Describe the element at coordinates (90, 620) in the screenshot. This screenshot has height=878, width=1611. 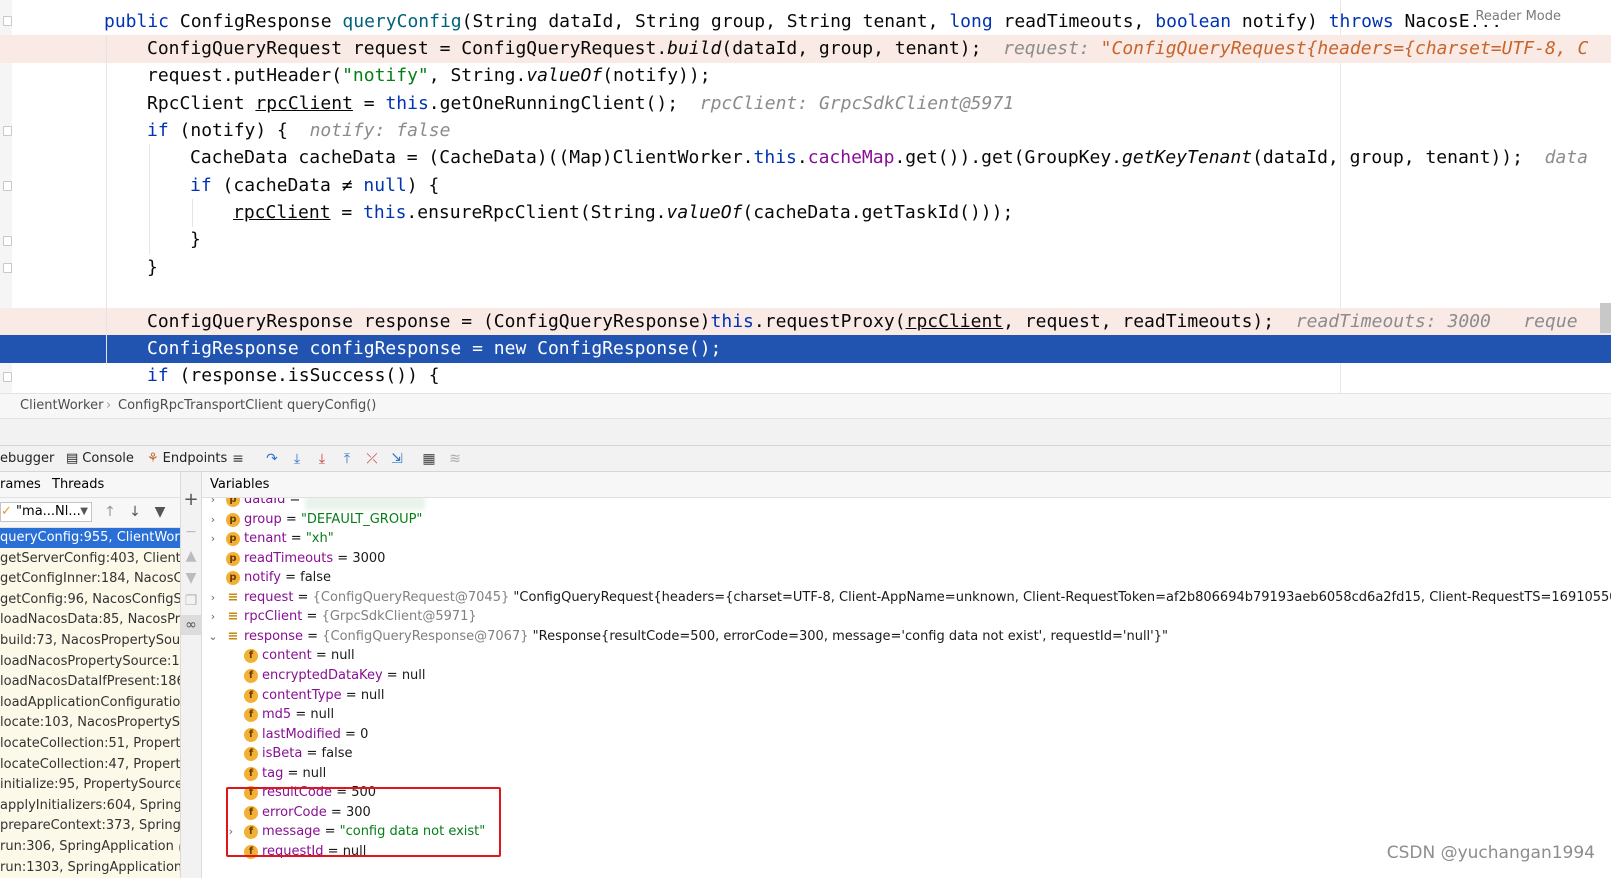
I see `stack-frame-row: loadNacosData:85, NacosPrope` at that location.